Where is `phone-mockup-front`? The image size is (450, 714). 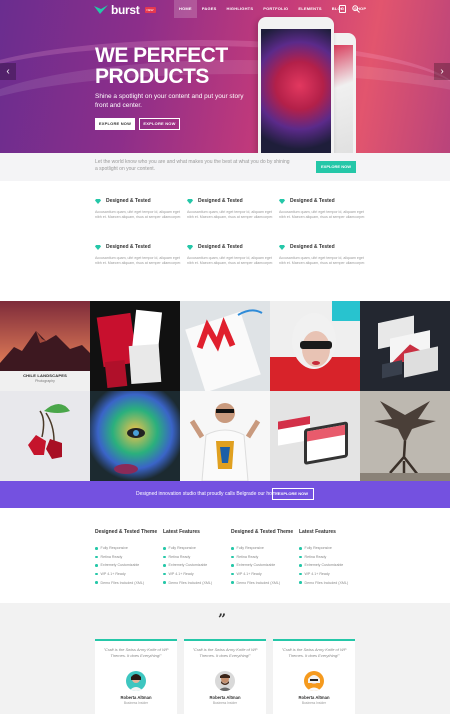 phone-mockup-front is located at coordinates (296, 85).